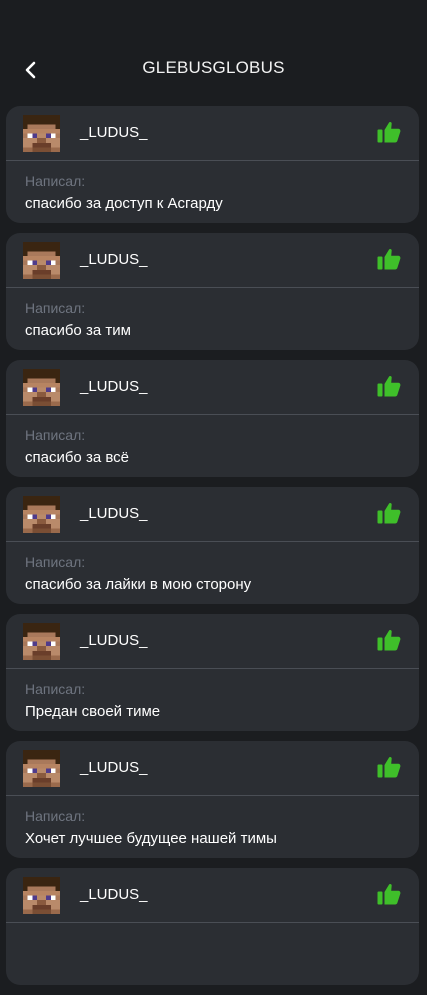 The width and height of the screenshot is (427, 995). I want to click on header: GLEBUSGLOBUS, so click(213, 50).